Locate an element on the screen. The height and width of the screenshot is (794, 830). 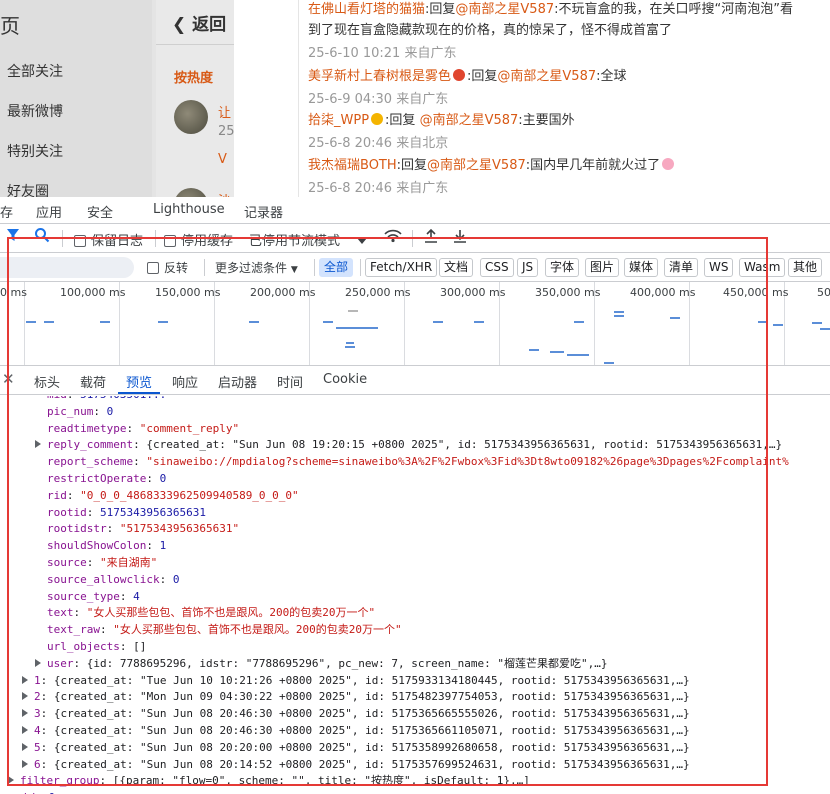
json-row: source: "来自湖南" is located at coordinates (102, 563).